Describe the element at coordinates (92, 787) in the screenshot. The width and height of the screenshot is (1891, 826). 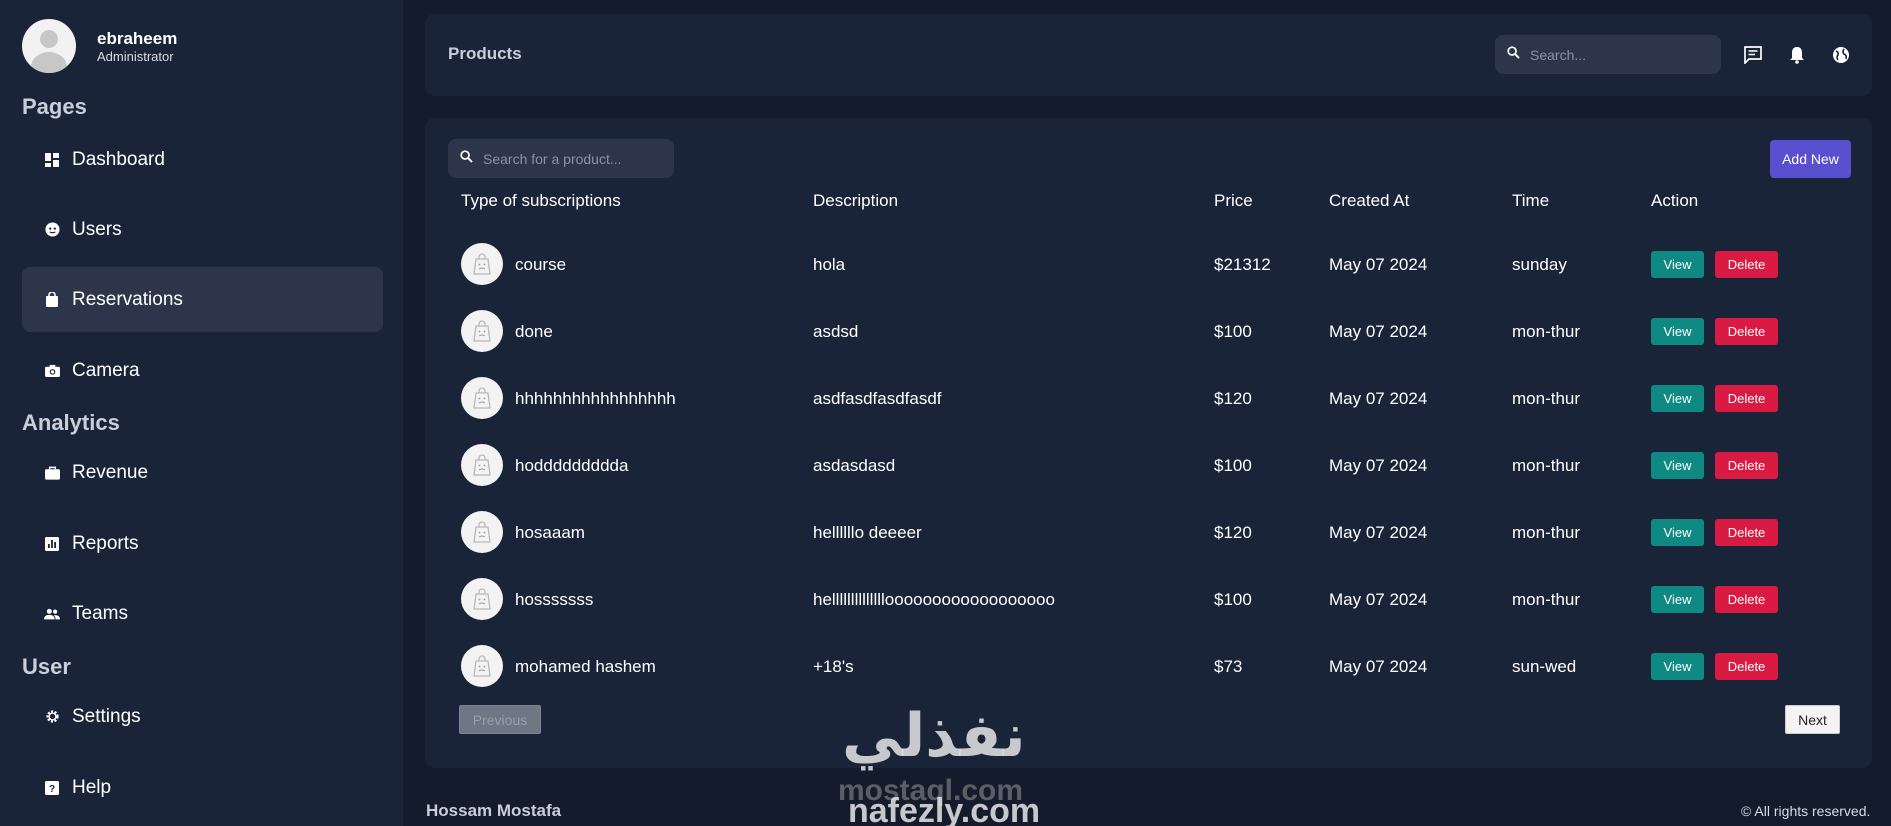
I see `sidebar-item-label: Help` at that location.